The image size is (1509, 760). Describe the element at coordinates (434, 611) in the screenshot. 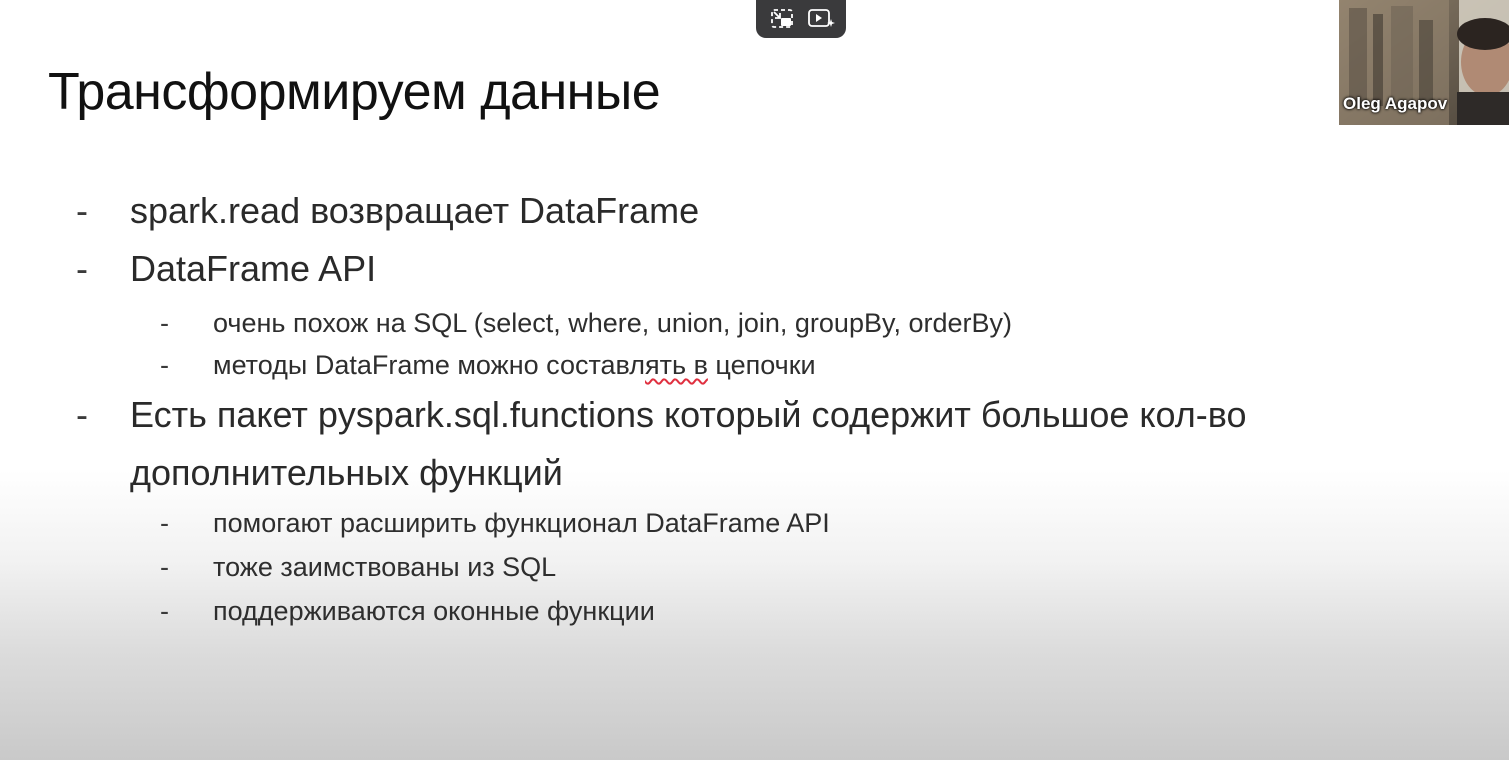

I see `sub-bullet-text: поддерживаются оконные функции` at that location.